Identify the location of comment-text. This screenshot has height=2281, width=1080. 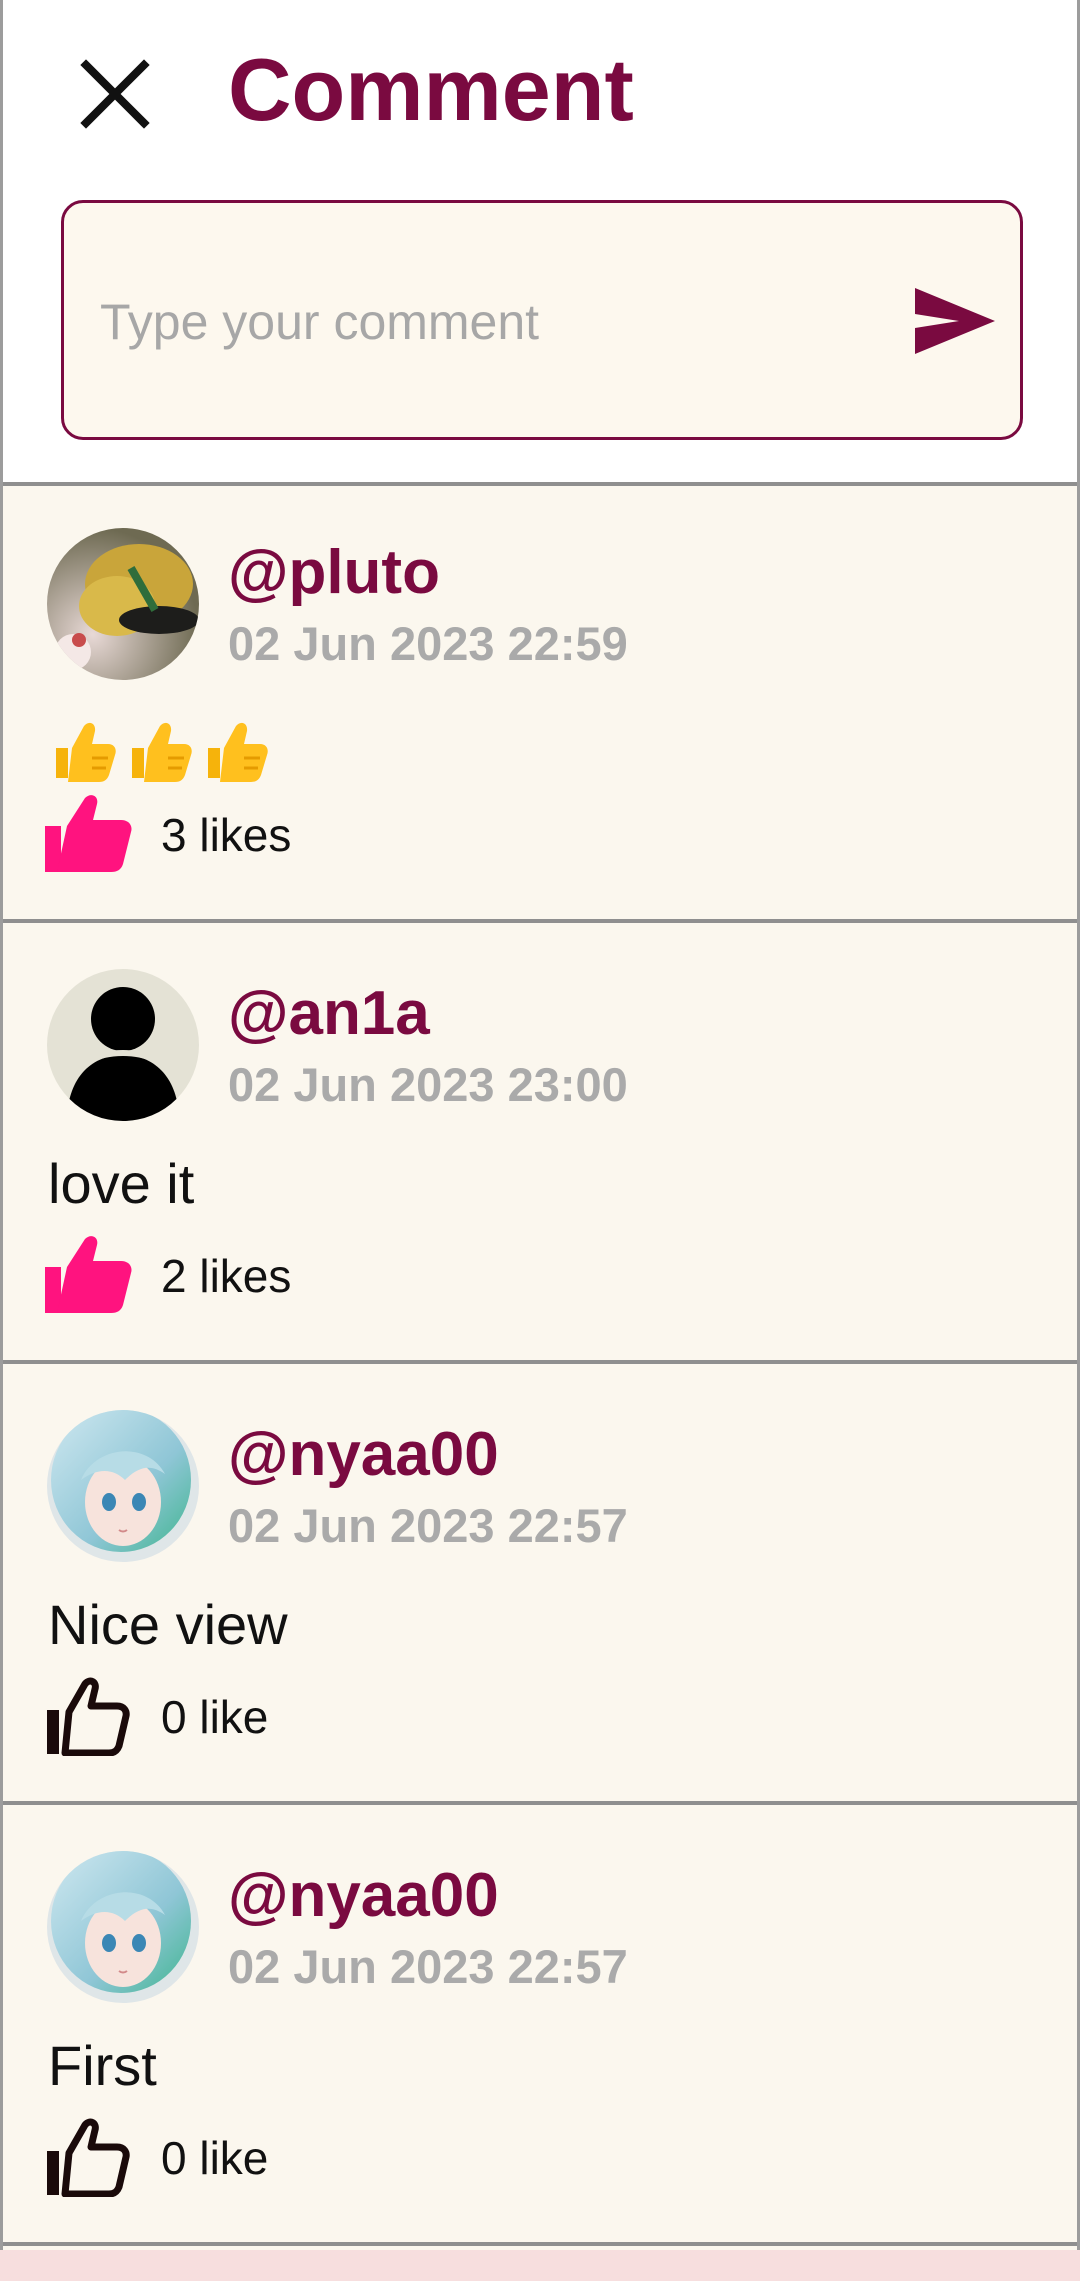
(159, 755).